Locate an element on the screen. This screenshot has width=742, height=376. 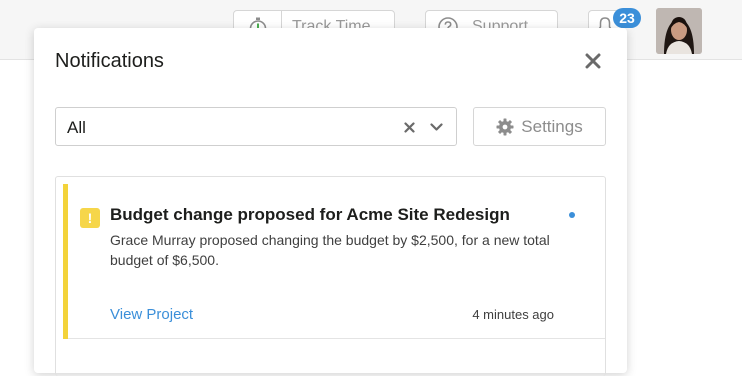
notification-timestamp: 4 minutes ago is located at coordinates (513, 314).